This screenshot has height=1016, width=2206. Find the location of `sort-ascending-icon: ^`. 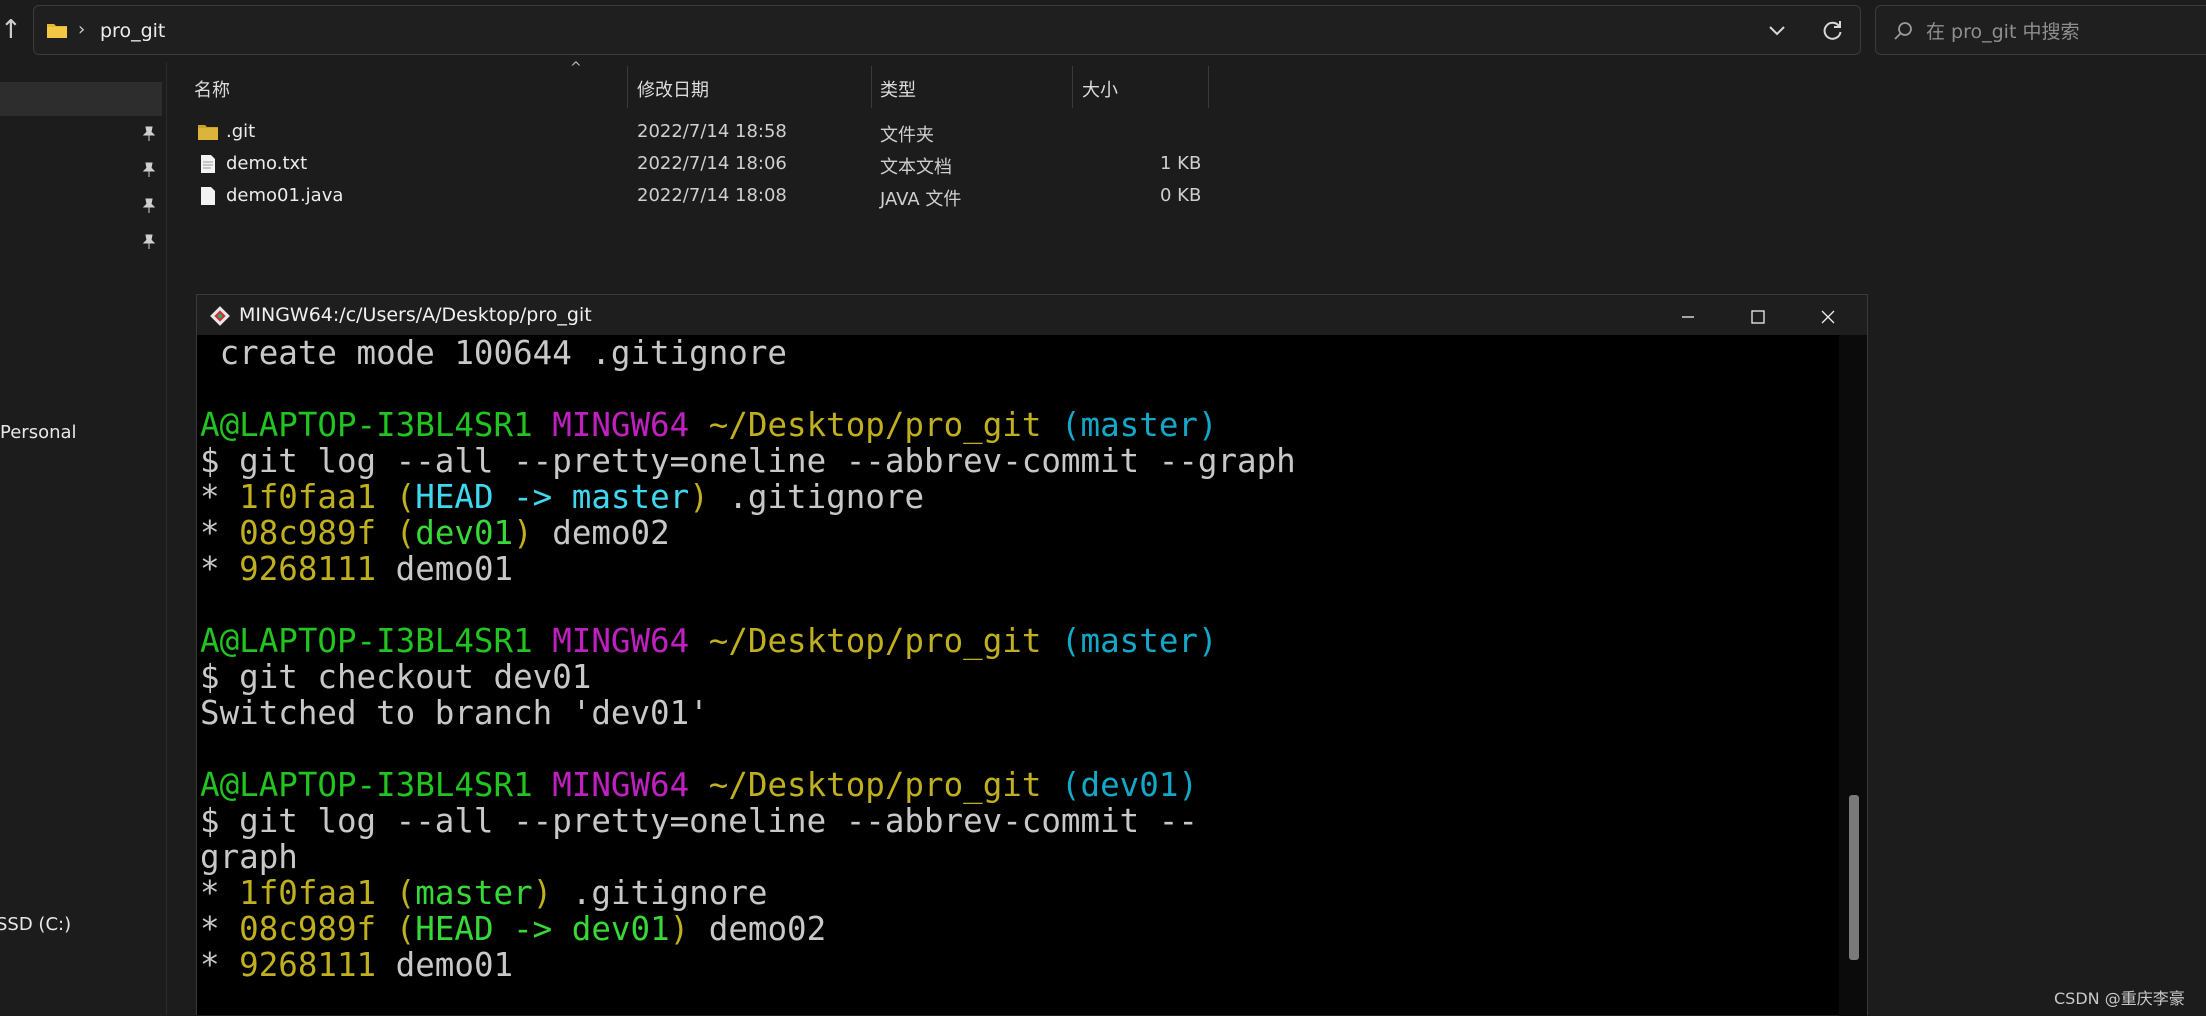

sort-ascending-icon: ^ is located at coordinates (576, 68).